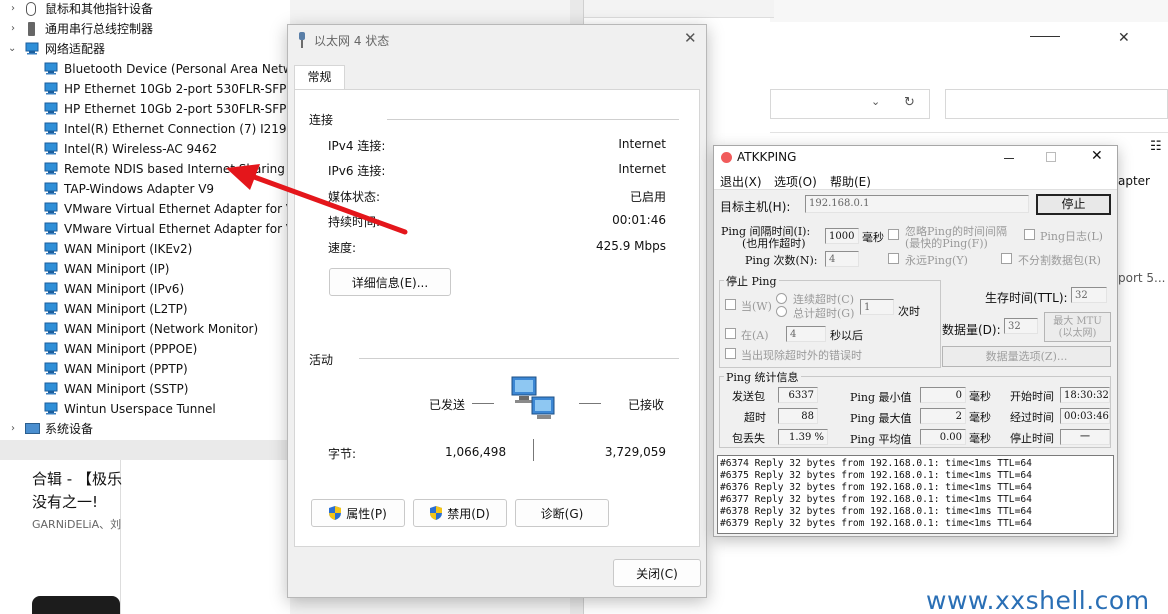 This screenshot has height=614, width=1168. Describe the element at coordinates (881, 397) in the screenshot. I see `ping-min-label: Ping 最小值` at that location.